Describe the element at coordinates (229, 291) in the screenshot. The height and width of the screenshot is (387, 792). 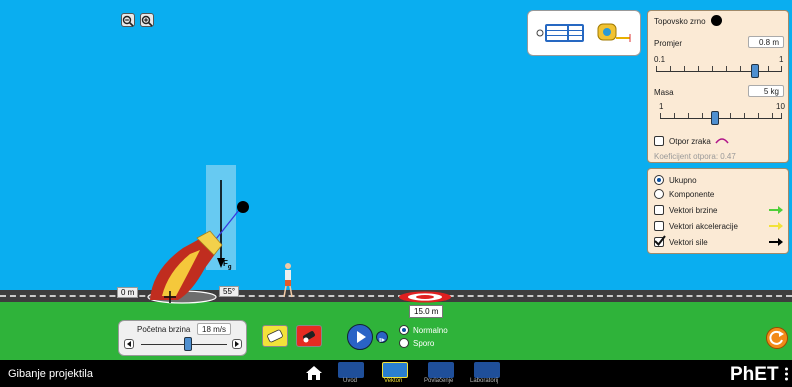
I see `cannon-angle-label: 55°` at that location.